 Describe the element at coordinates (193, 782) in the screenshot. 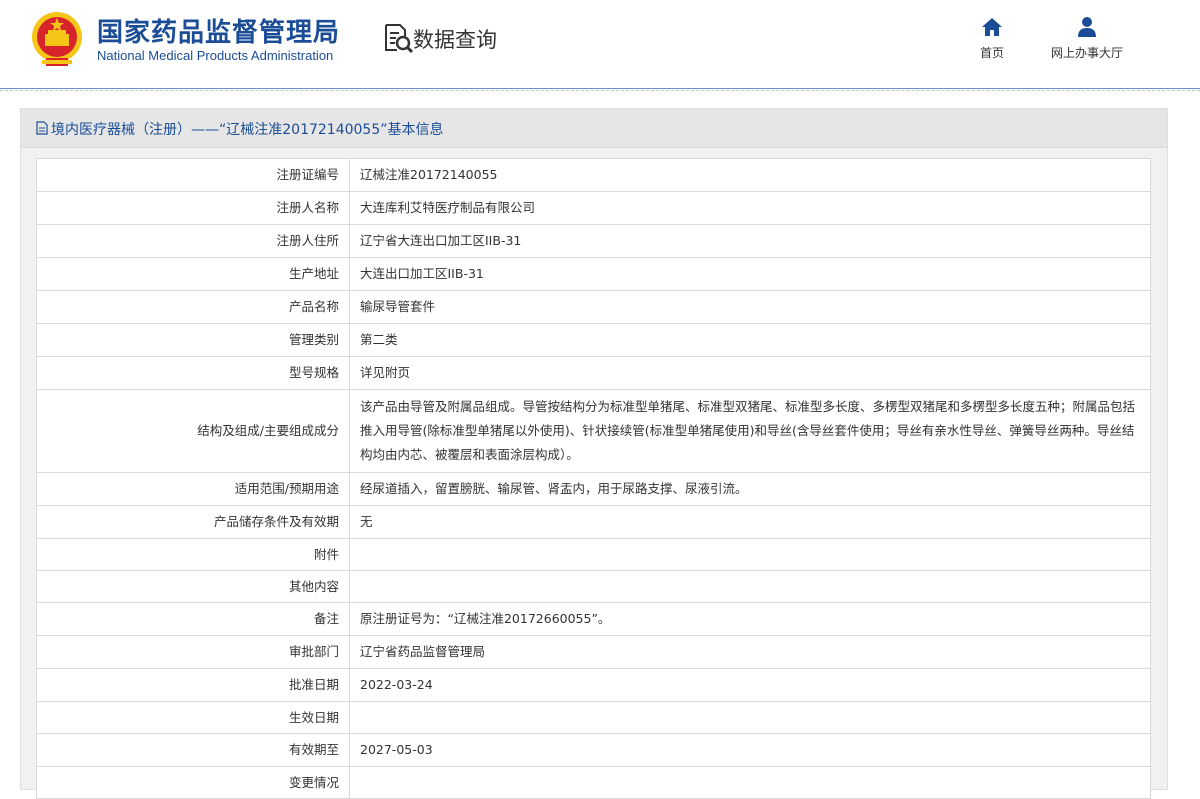

I see `row-label: 变更情况` at that location.